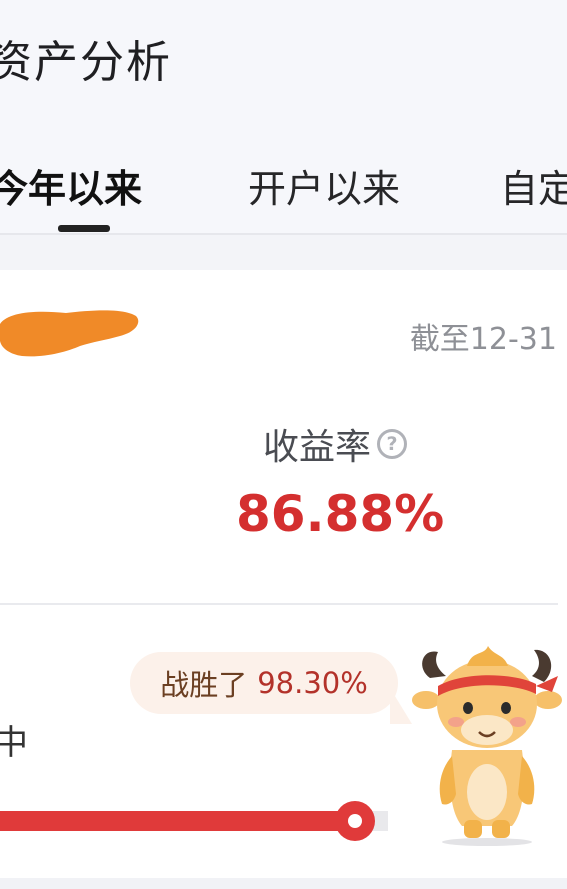 This screenshot has height=889, width=567. What do you see at coordinates (283, 234) in the screenshot?
I see `header-divider` at bounding box center [283, 234].